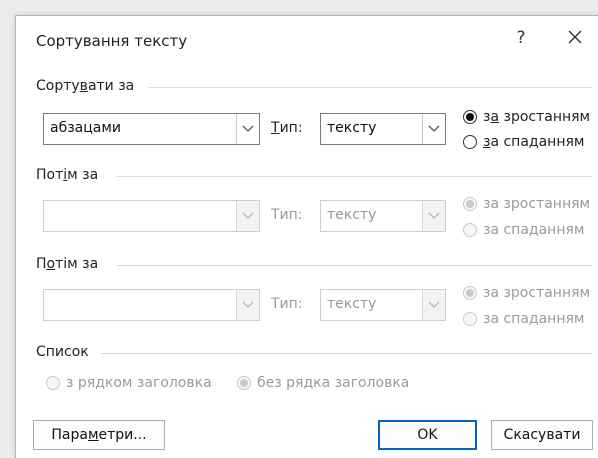 Image resolution: width=598 pixels, height=458 pixels. I want to click on then-by-2-field-select, so click(151, 305).